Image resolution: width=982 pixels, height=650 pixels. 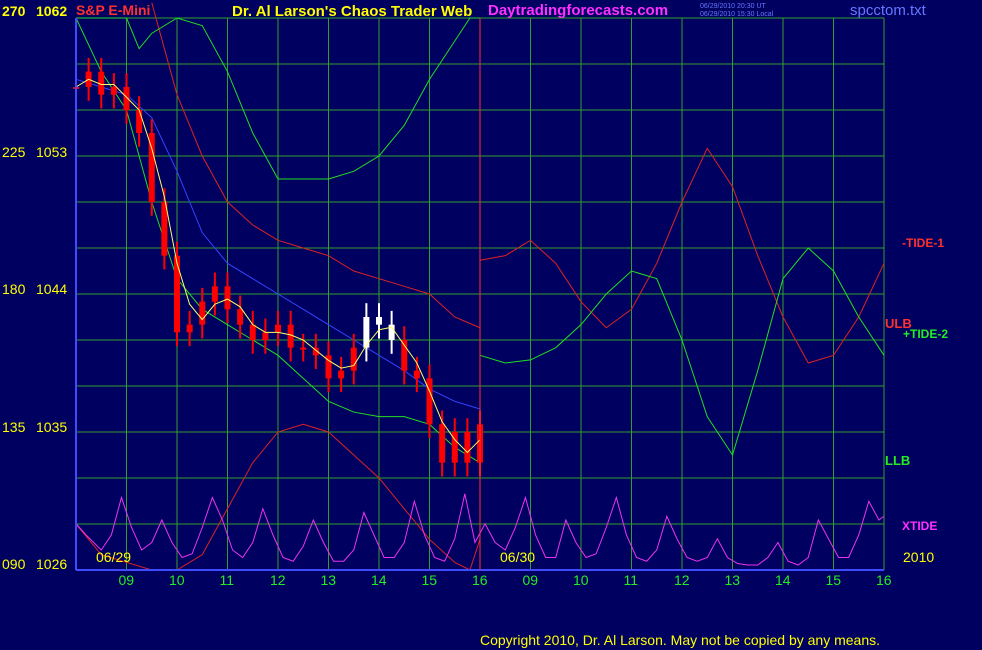 I want to click on y-tick-outer-5: 090, so click(x=14, y=564).